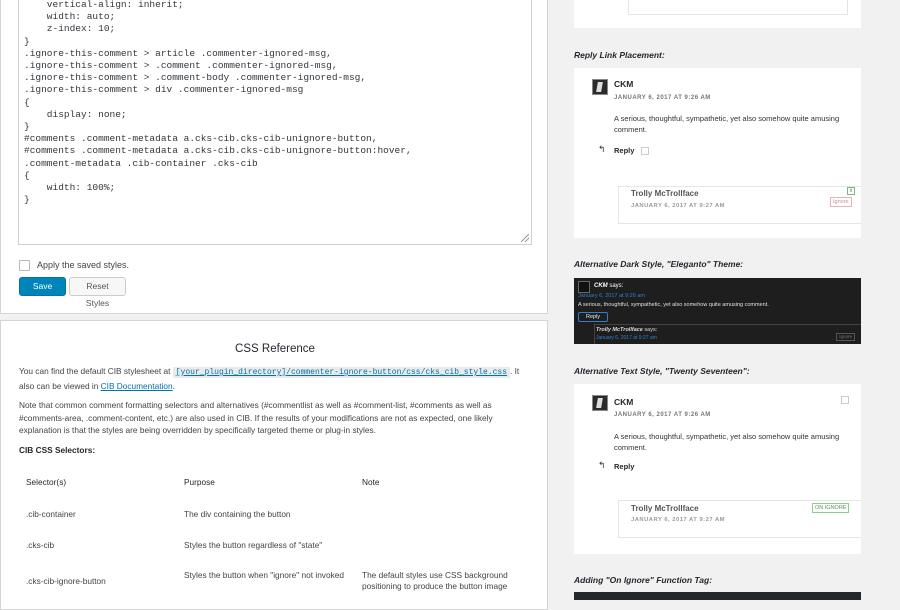  I want to click on selectors-heading: CIB CSS Selectors:, so click(57, 450).